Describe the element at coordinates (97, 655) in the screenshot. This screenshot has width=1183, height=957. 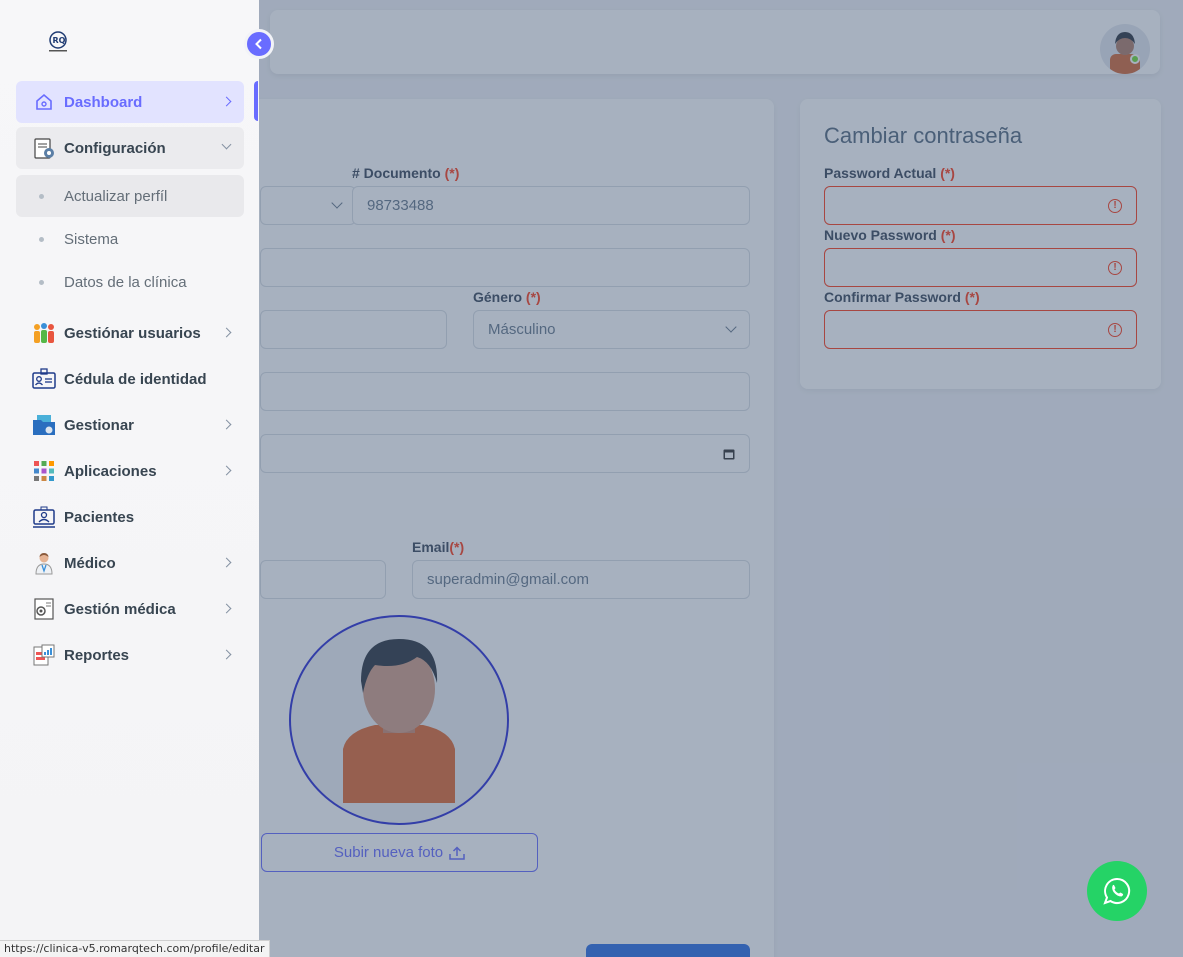
I see `sidebar-item-label: Reportes` at that location.